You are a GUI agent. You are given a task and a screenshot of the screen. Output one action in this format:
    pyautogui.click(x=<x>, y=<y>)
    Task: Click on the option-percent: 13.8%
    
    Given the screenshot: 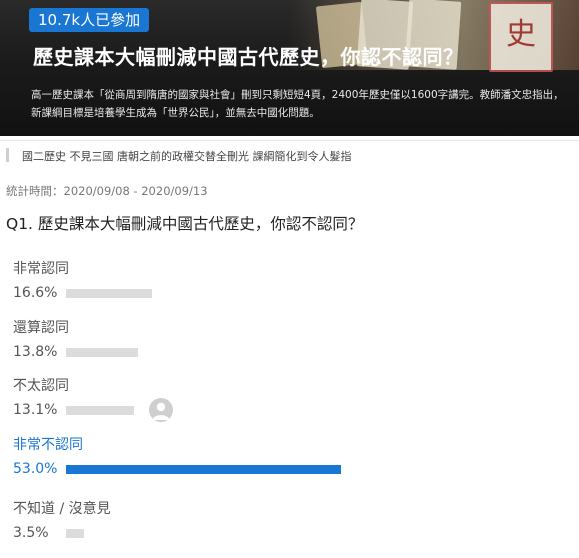 What is the action you would take?
    pyautogui.click(x=35, y=352)
    